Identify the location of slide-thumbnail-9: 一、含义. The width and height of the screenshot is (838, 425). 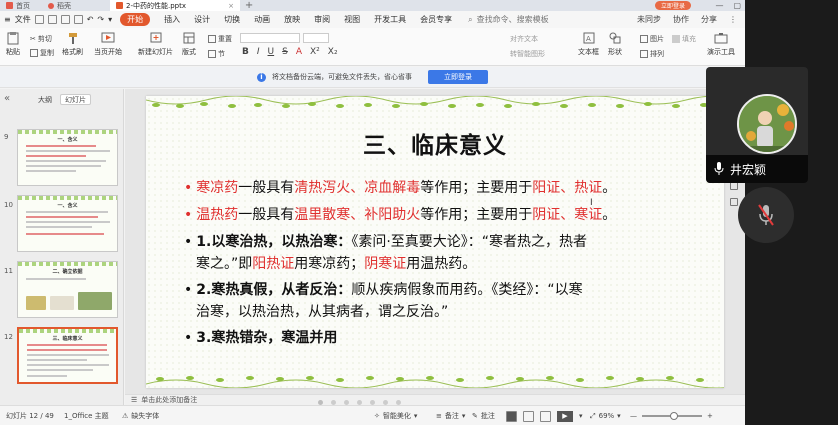
(67, 157).